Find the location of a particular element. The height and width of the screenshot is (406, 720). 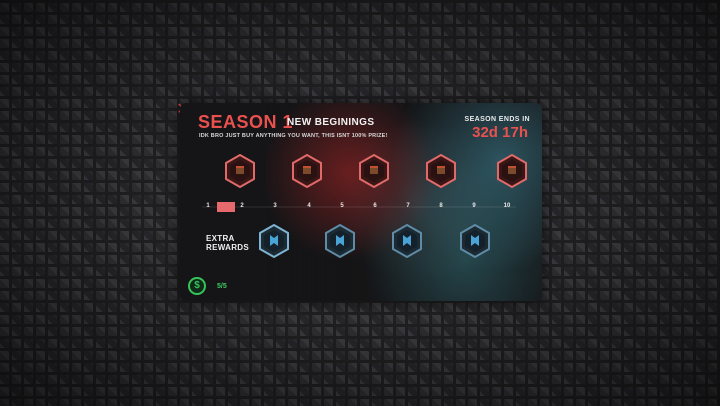

season-title: SEASON 1 is located at coordinates (246, 122).